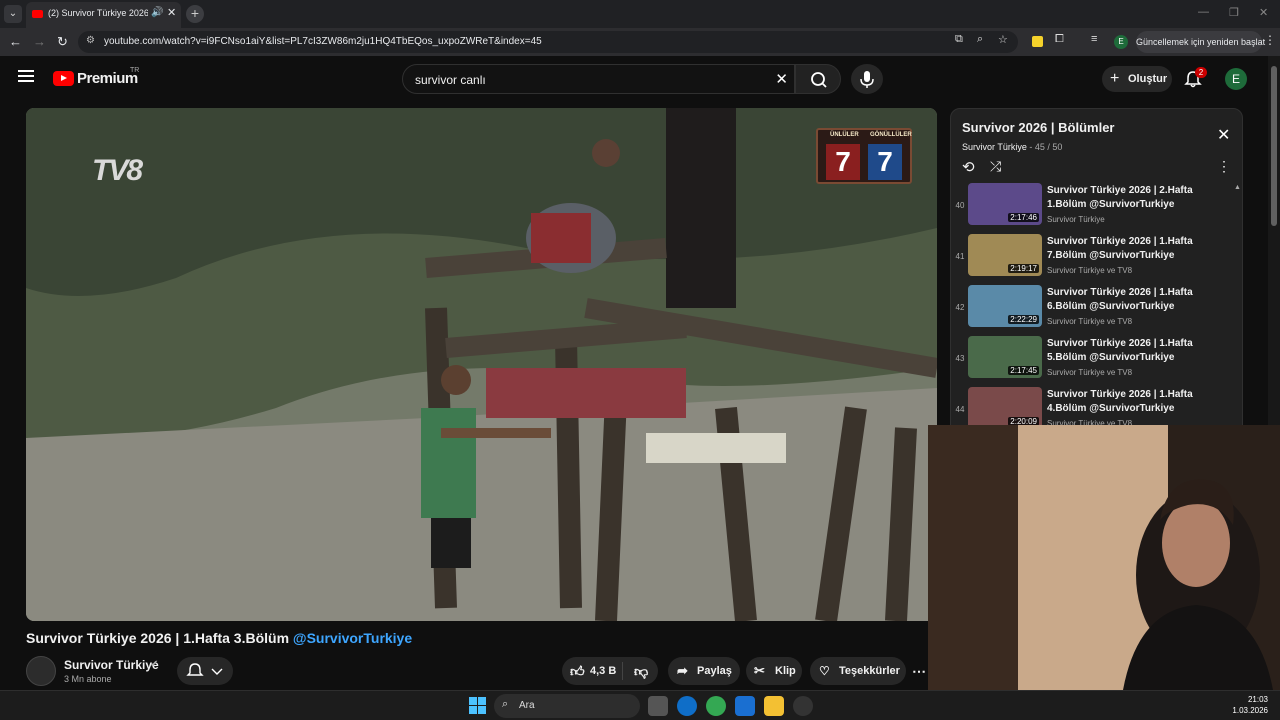  I want to click on playlist-item-thumbnail: 2:17:46, so click(1005, 204).